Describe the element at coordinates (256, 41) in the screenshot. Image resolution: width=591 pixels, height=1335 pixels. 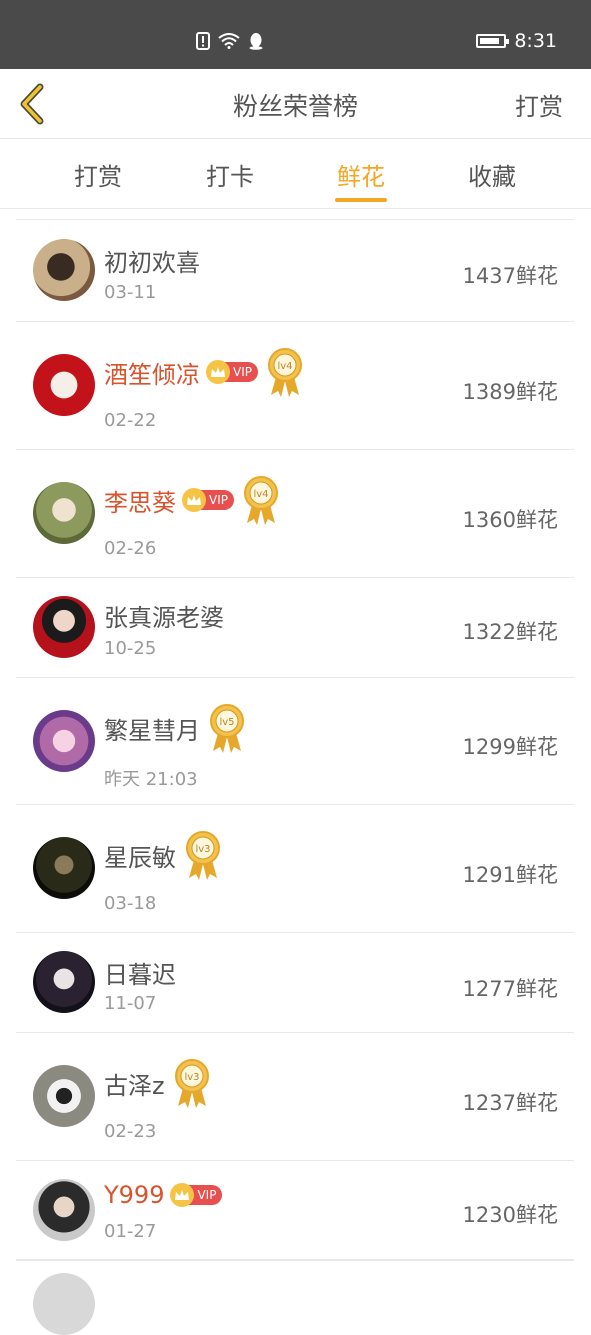
I see `qq-icon` at that location.